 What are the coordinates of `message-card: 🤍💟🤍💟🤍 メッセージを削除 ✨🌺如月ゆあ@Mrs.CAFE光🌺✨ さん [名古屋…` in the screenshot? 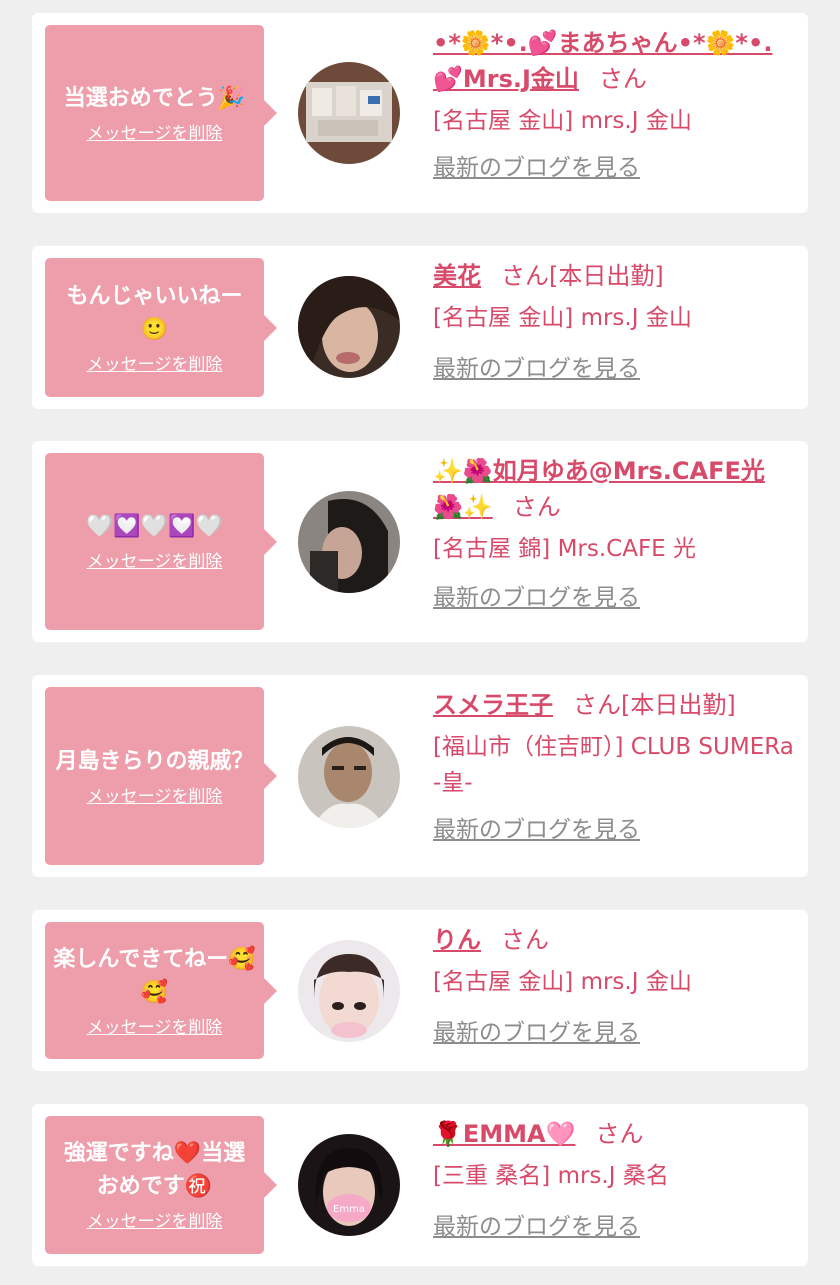 It's located at (420, 541).